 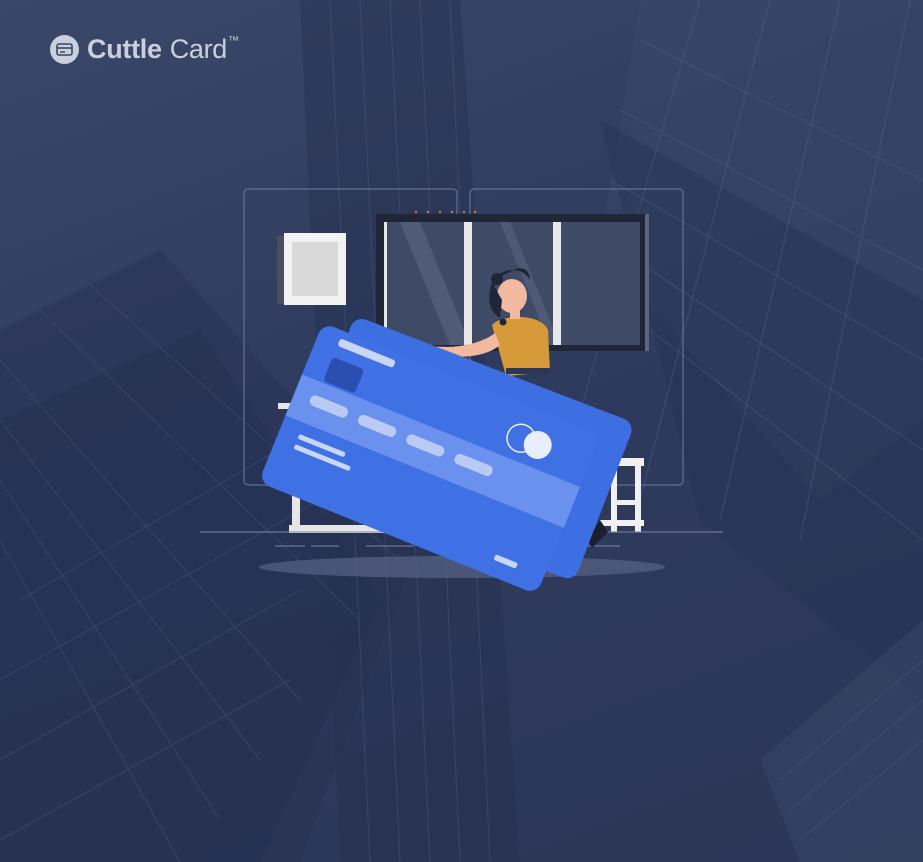 What do you see at coordinates (311, 269) in the screenshot?
I see `picture-frame-icon` at bounding box center [311, 269].